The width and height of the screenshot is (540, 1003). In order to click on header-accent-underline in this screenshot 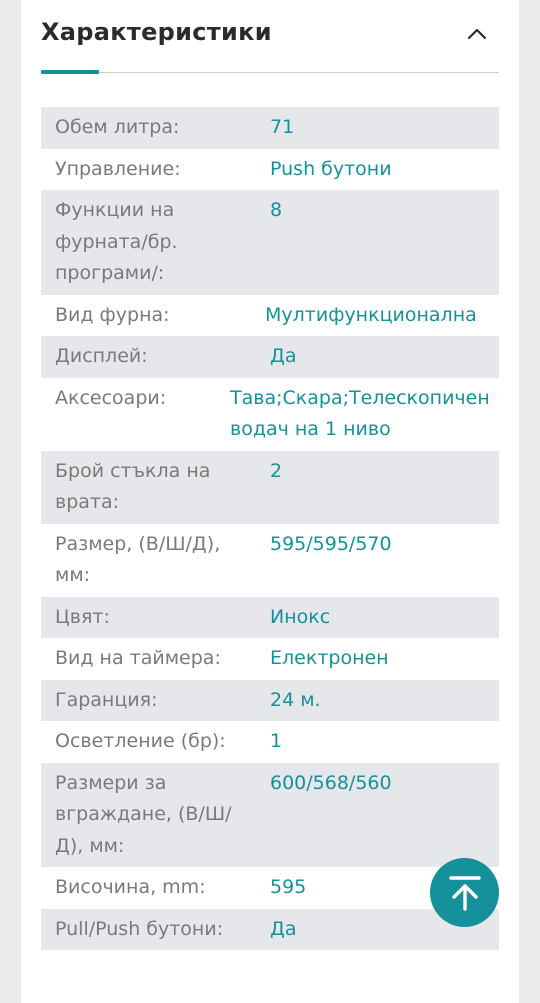, I will do `click(70, 72)`.